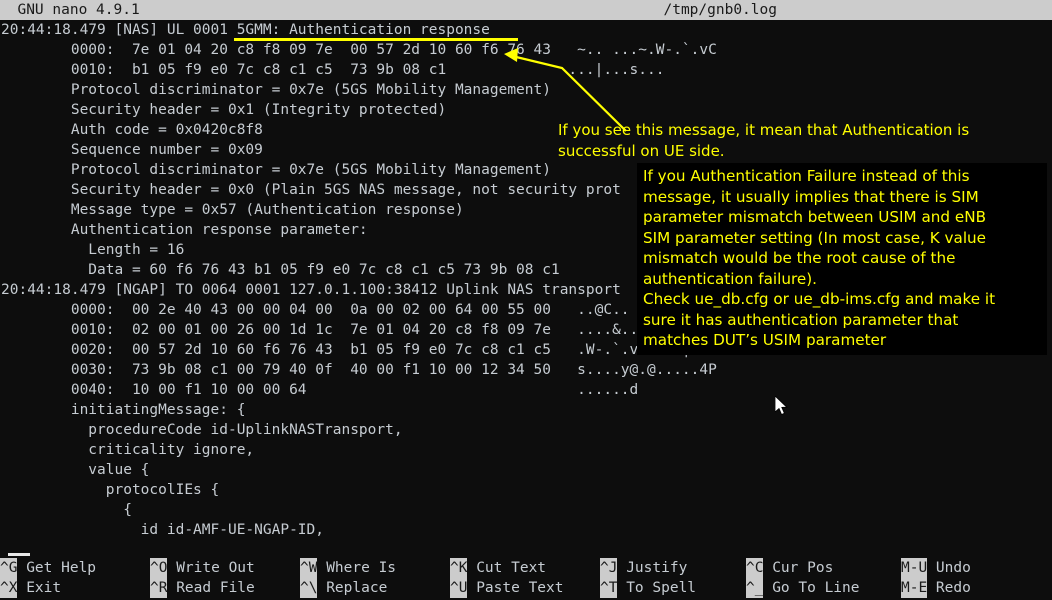 This screenshot has width=1052, height=600. I want to click on shortcut-item: ^K Cut Text, so click(525, 568).